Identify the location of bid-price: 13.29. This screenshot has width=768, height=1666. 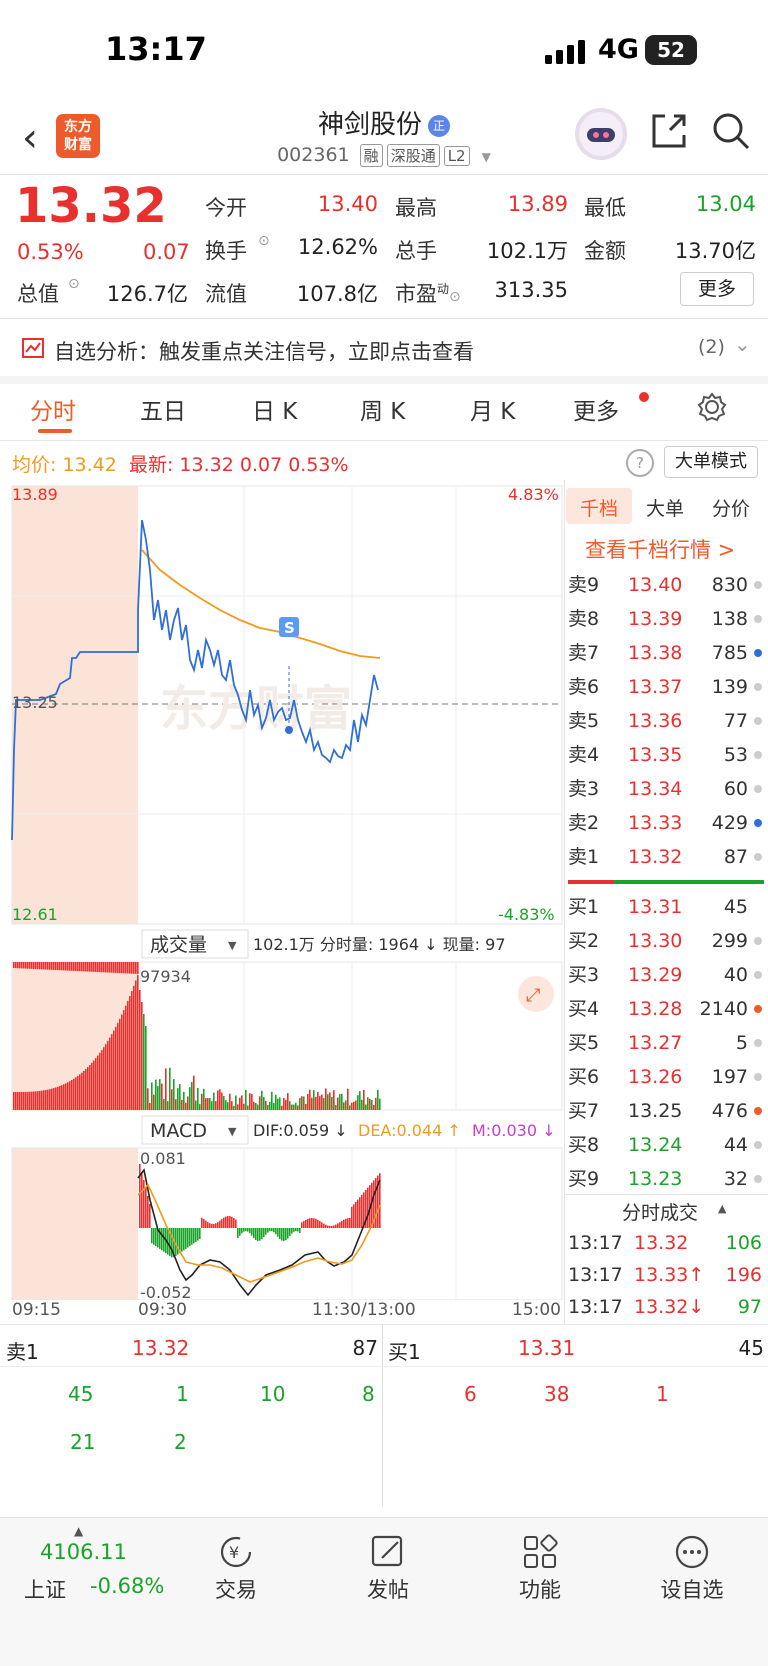
(655, 975).